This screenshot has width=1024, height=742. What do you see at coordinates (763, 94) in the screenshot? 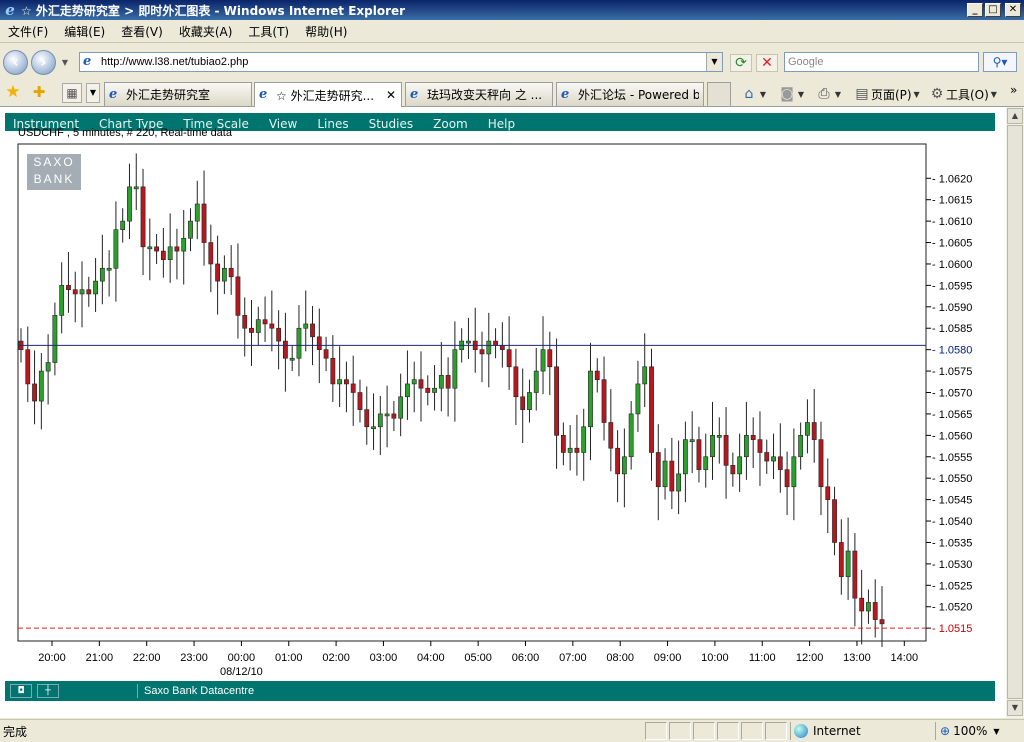
I see `home-dropdown-icon: ▼` at bounding box center [763, 94].